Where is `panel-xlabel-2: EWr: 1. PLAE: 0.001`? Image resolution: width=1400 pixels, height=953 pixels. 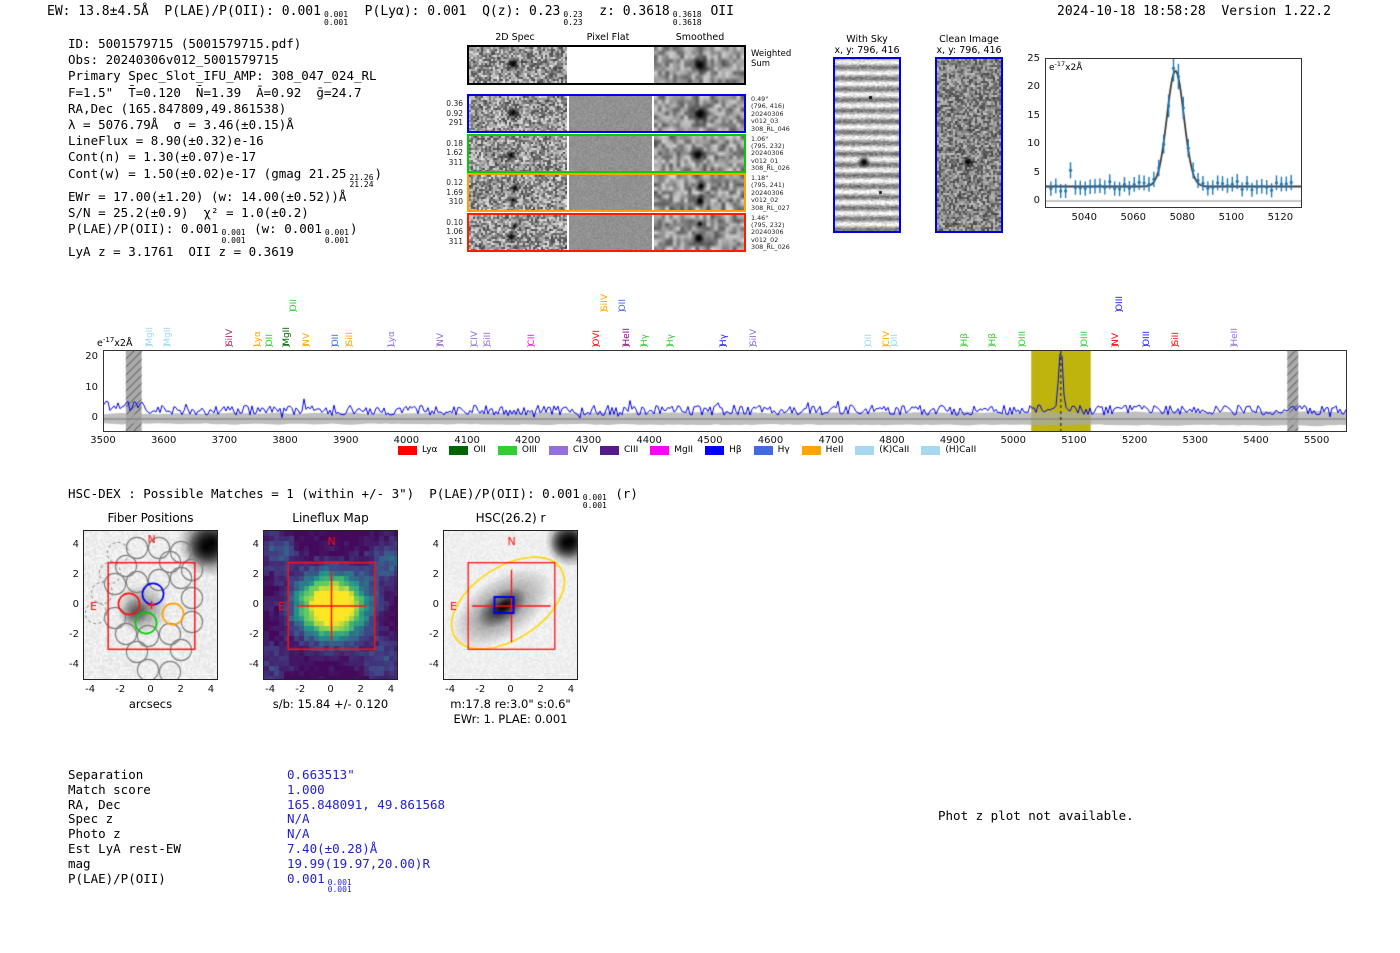
panel-xlabel-2: EWr: 1. PLAE: 0.001 is located at coordinates (510, 719).